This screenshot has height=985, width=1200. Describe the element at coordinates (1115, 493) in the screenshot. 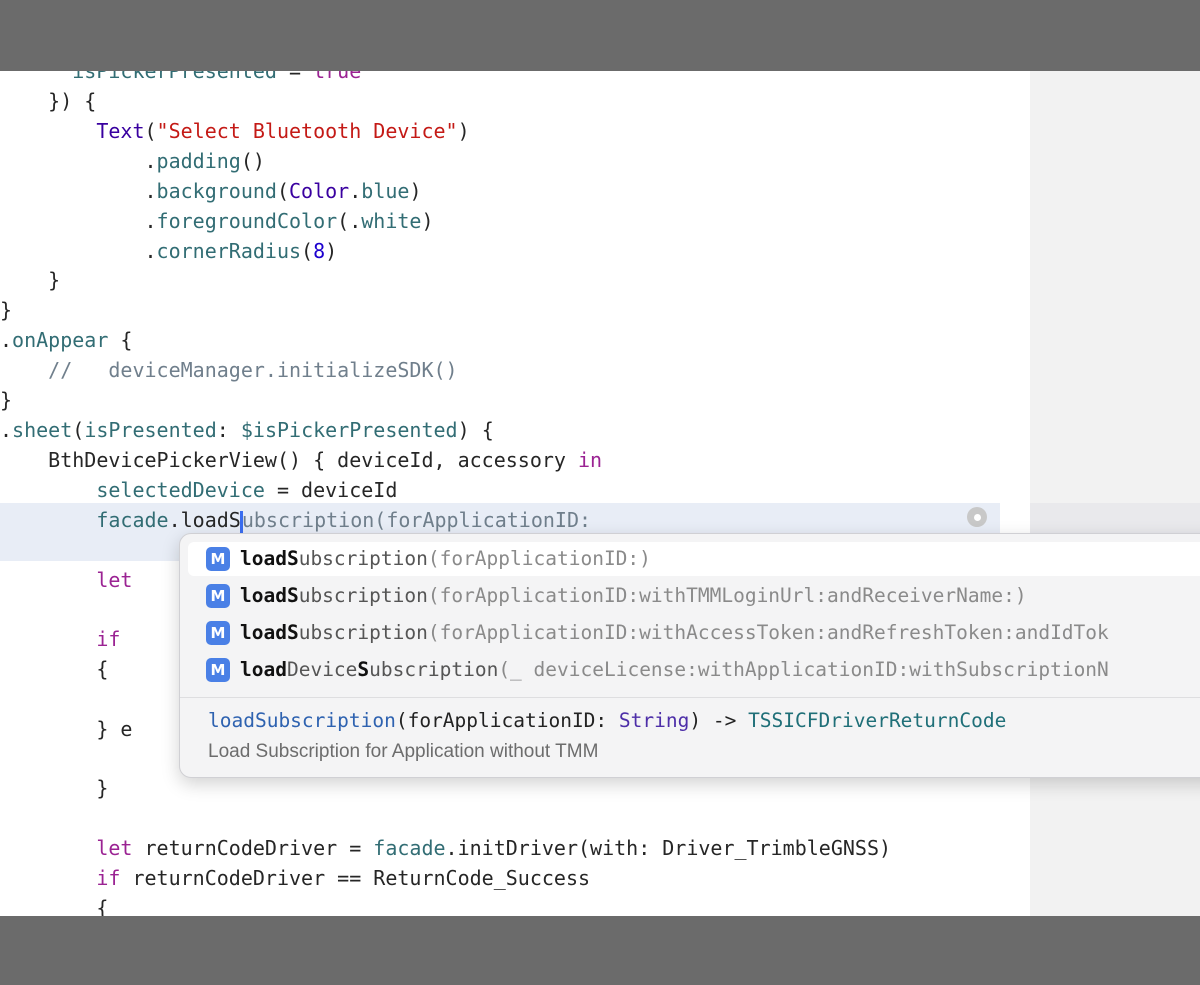

I see `minimap-gutter` at that location.